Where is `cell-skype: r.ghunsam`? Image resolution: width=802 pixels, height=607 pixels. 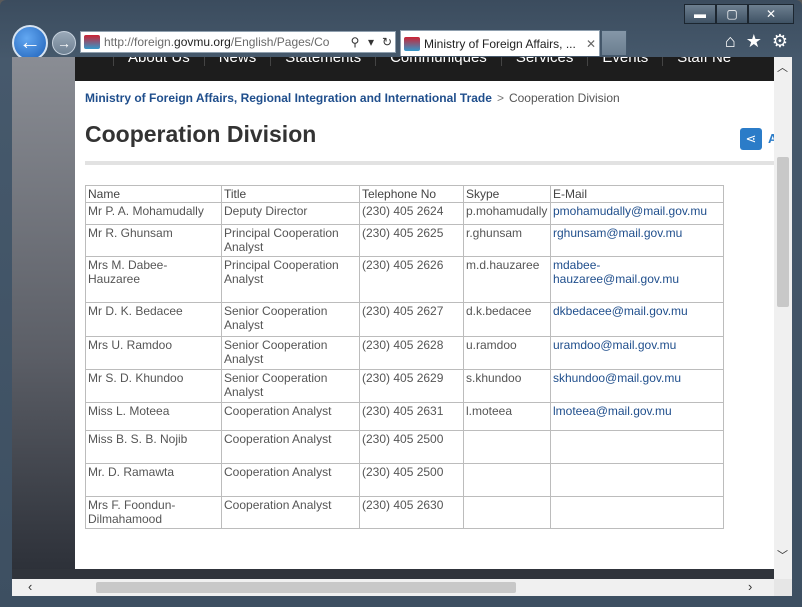
cell-skype: r.ghunsam is located at coordinates (507, 240).